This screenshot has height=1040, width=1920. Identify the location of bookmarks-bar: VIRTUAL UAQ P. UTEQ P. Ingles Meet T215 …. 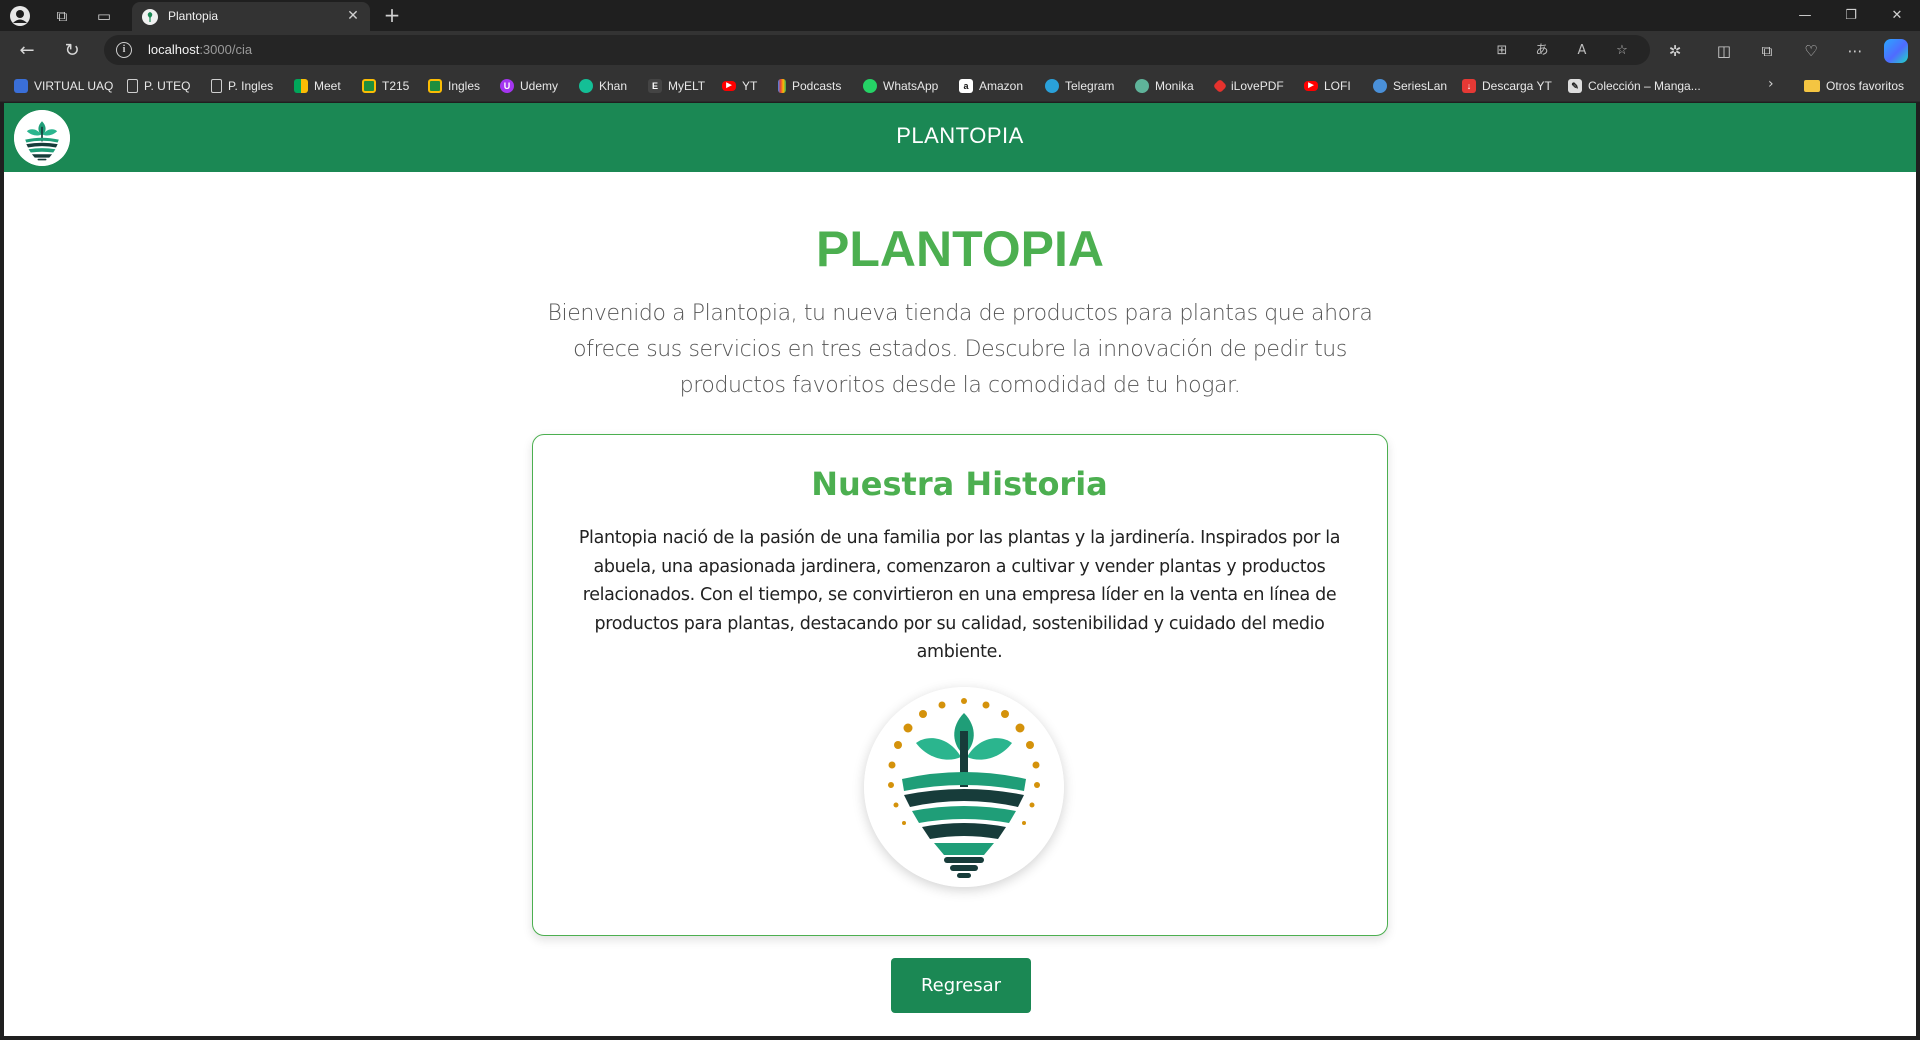
(960, 86).